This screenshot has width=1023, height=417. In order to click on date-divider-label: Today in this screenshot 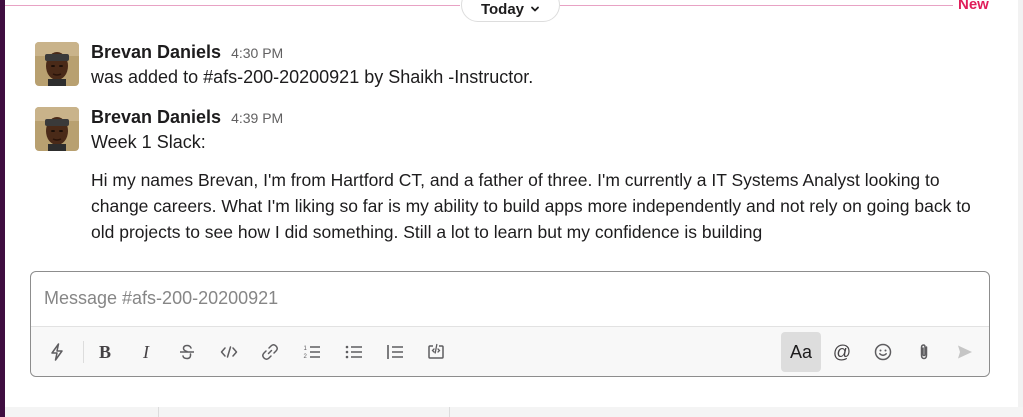, I will do `click(502, 9)`.